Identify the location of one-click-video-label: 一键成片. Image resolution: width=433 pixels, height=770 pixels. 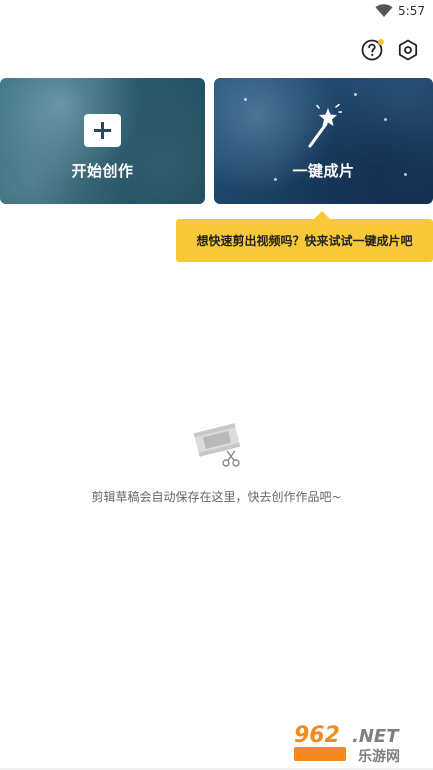
(323, 171).